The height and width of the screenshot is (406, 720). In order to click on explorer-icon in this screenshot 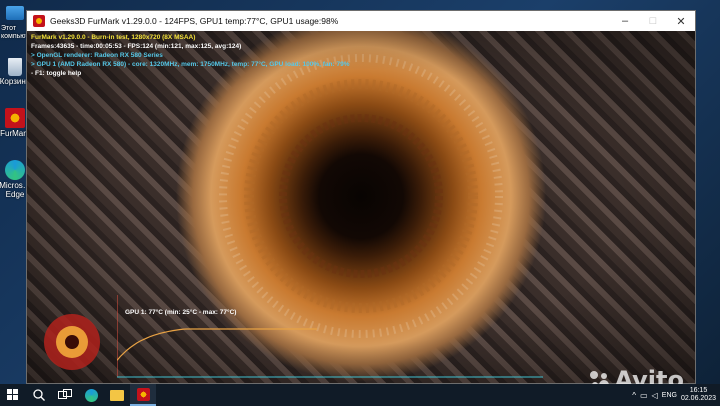, I will do `click(117, 395)`.